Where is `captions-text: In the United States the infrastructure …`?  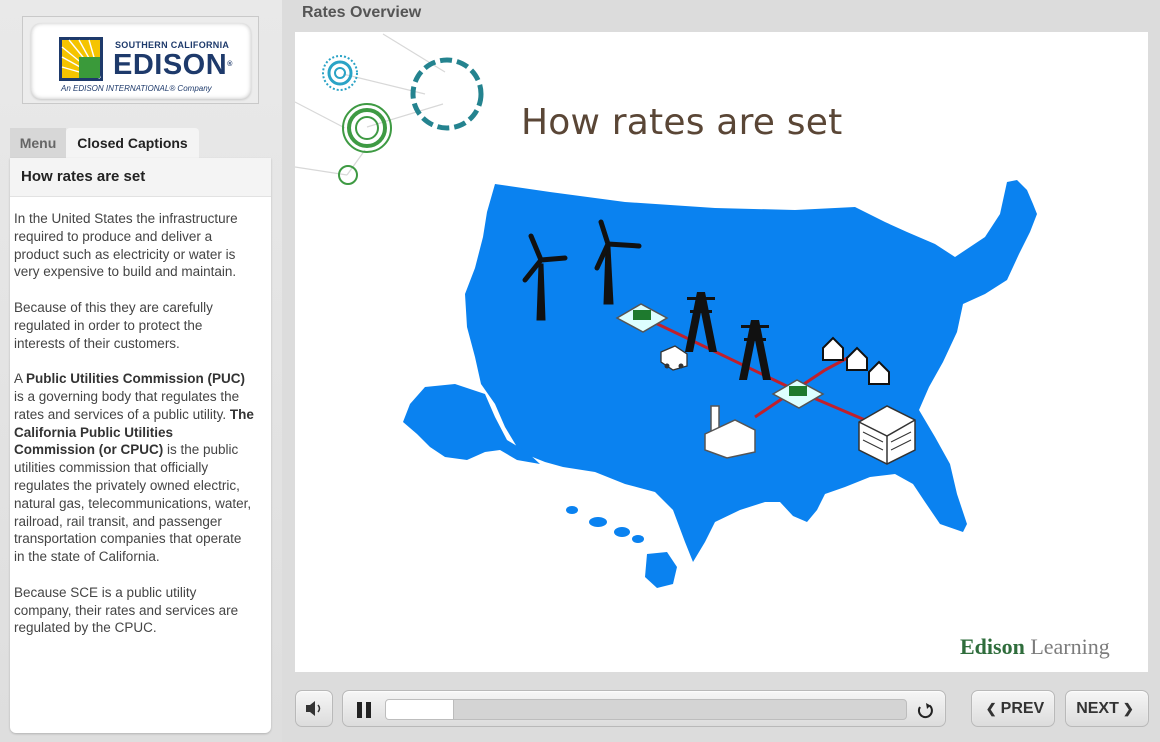 captions-text: In the United States the infrastructure … is located at coordinates (134, 432).